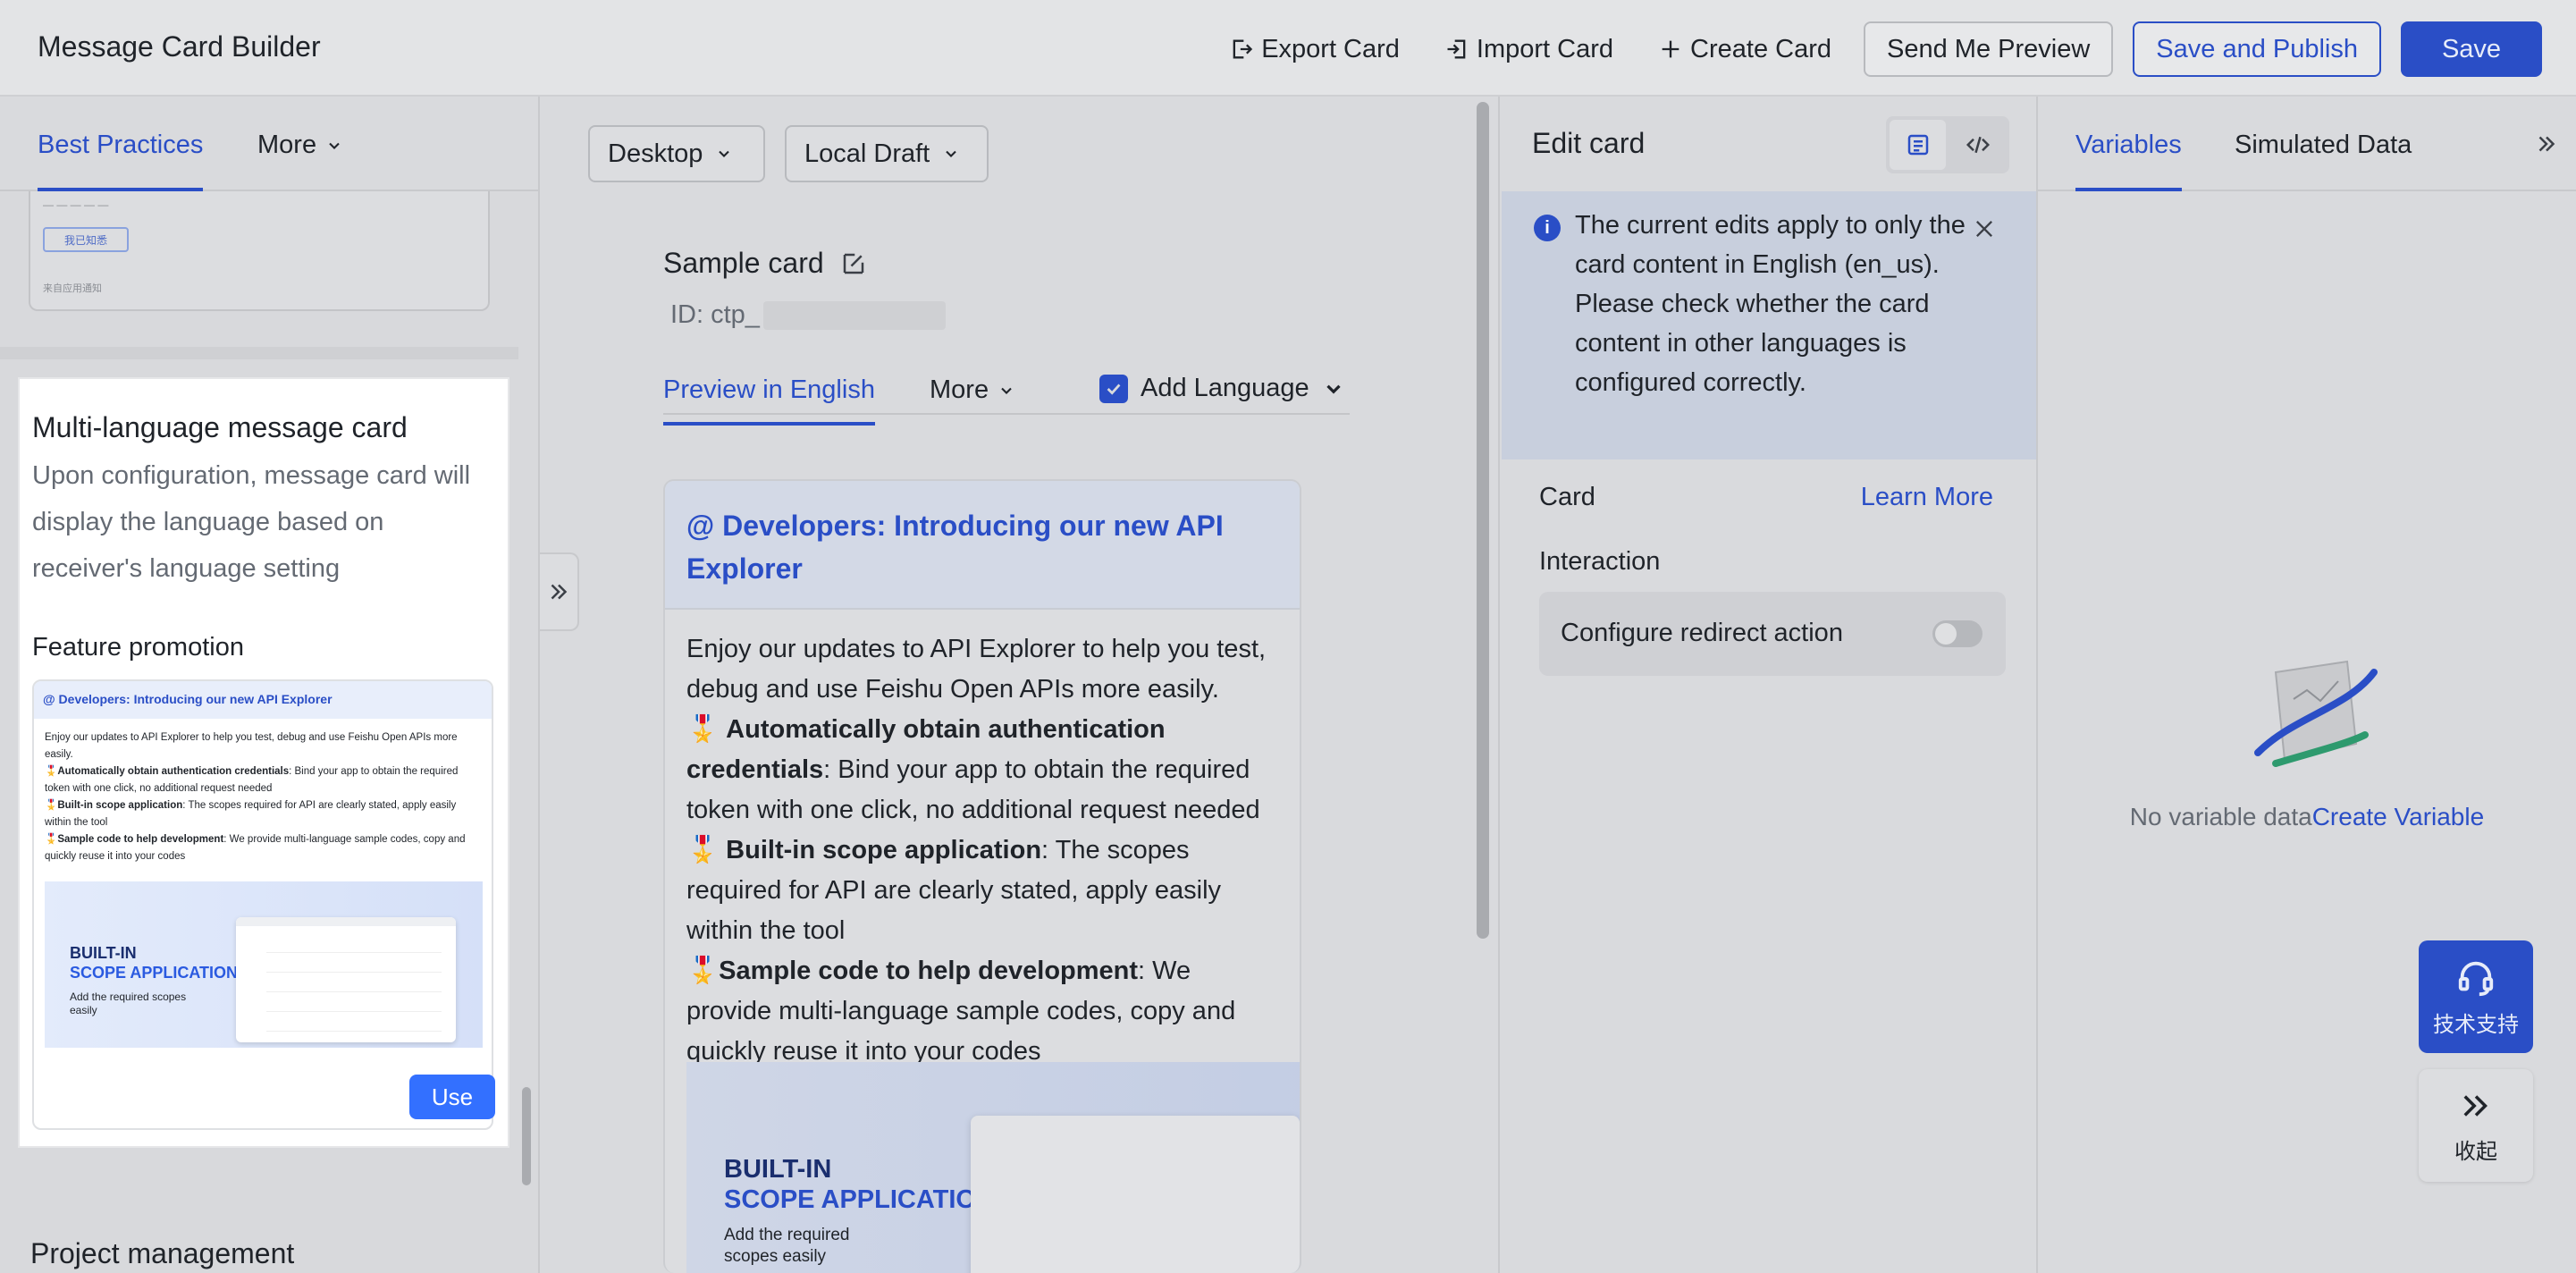 The image size is (2576, 1273). Describe the element at coordinates (138, 648) in the screenshot. I see `template-section-title: Feature promotion` at that location.